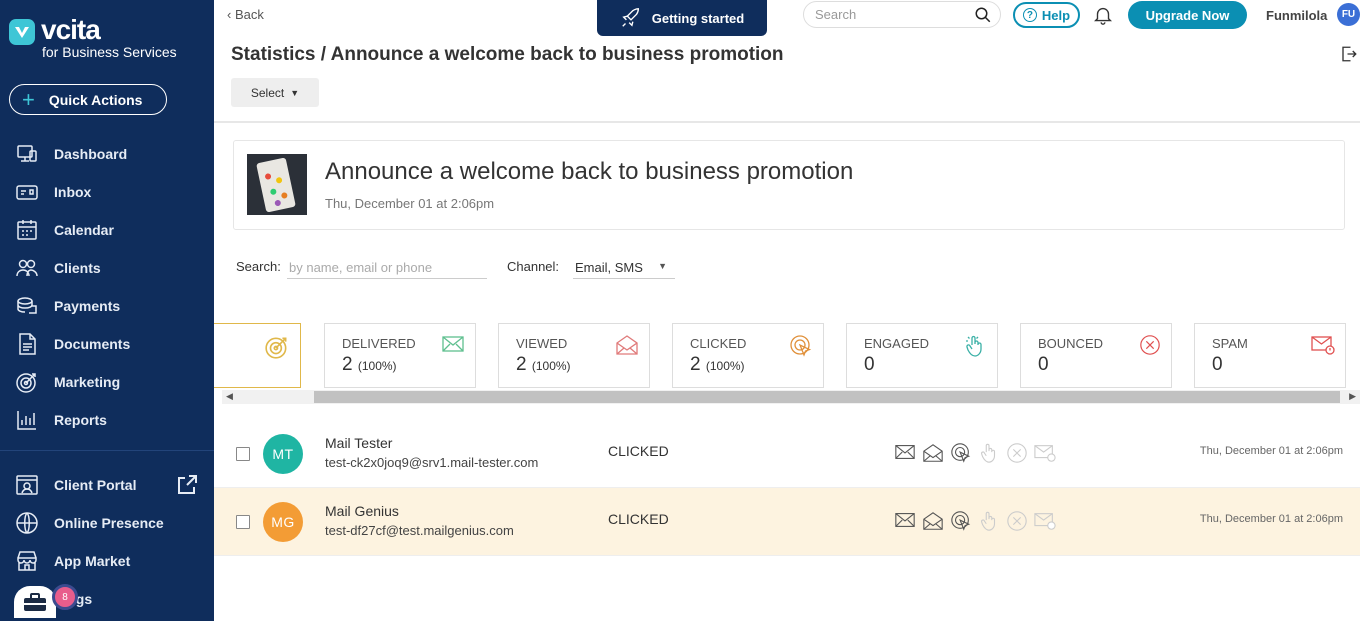 Image resolution: width=1360 pixels, height=621 pixels. I want to click on scroll-right-arrow: ▶, so click(1352, 396).